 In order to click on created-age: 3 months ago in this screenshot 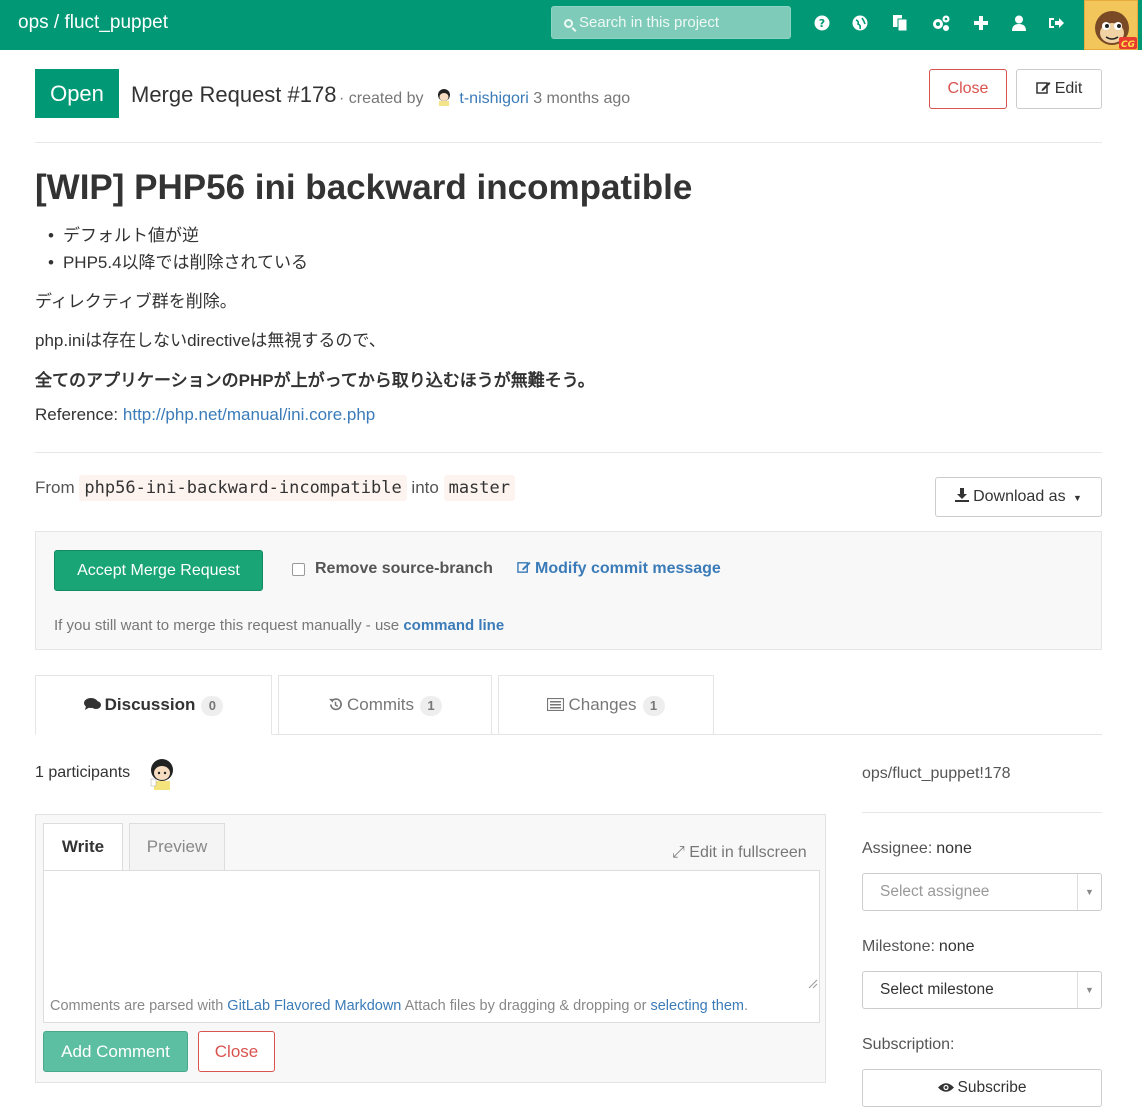, I will do `click(582, 98)`.